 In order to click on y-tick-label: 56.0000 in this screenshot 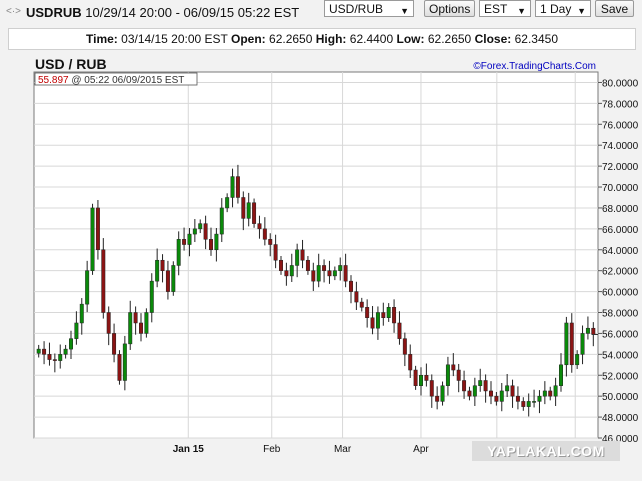, I will do `click(620, 334)`.